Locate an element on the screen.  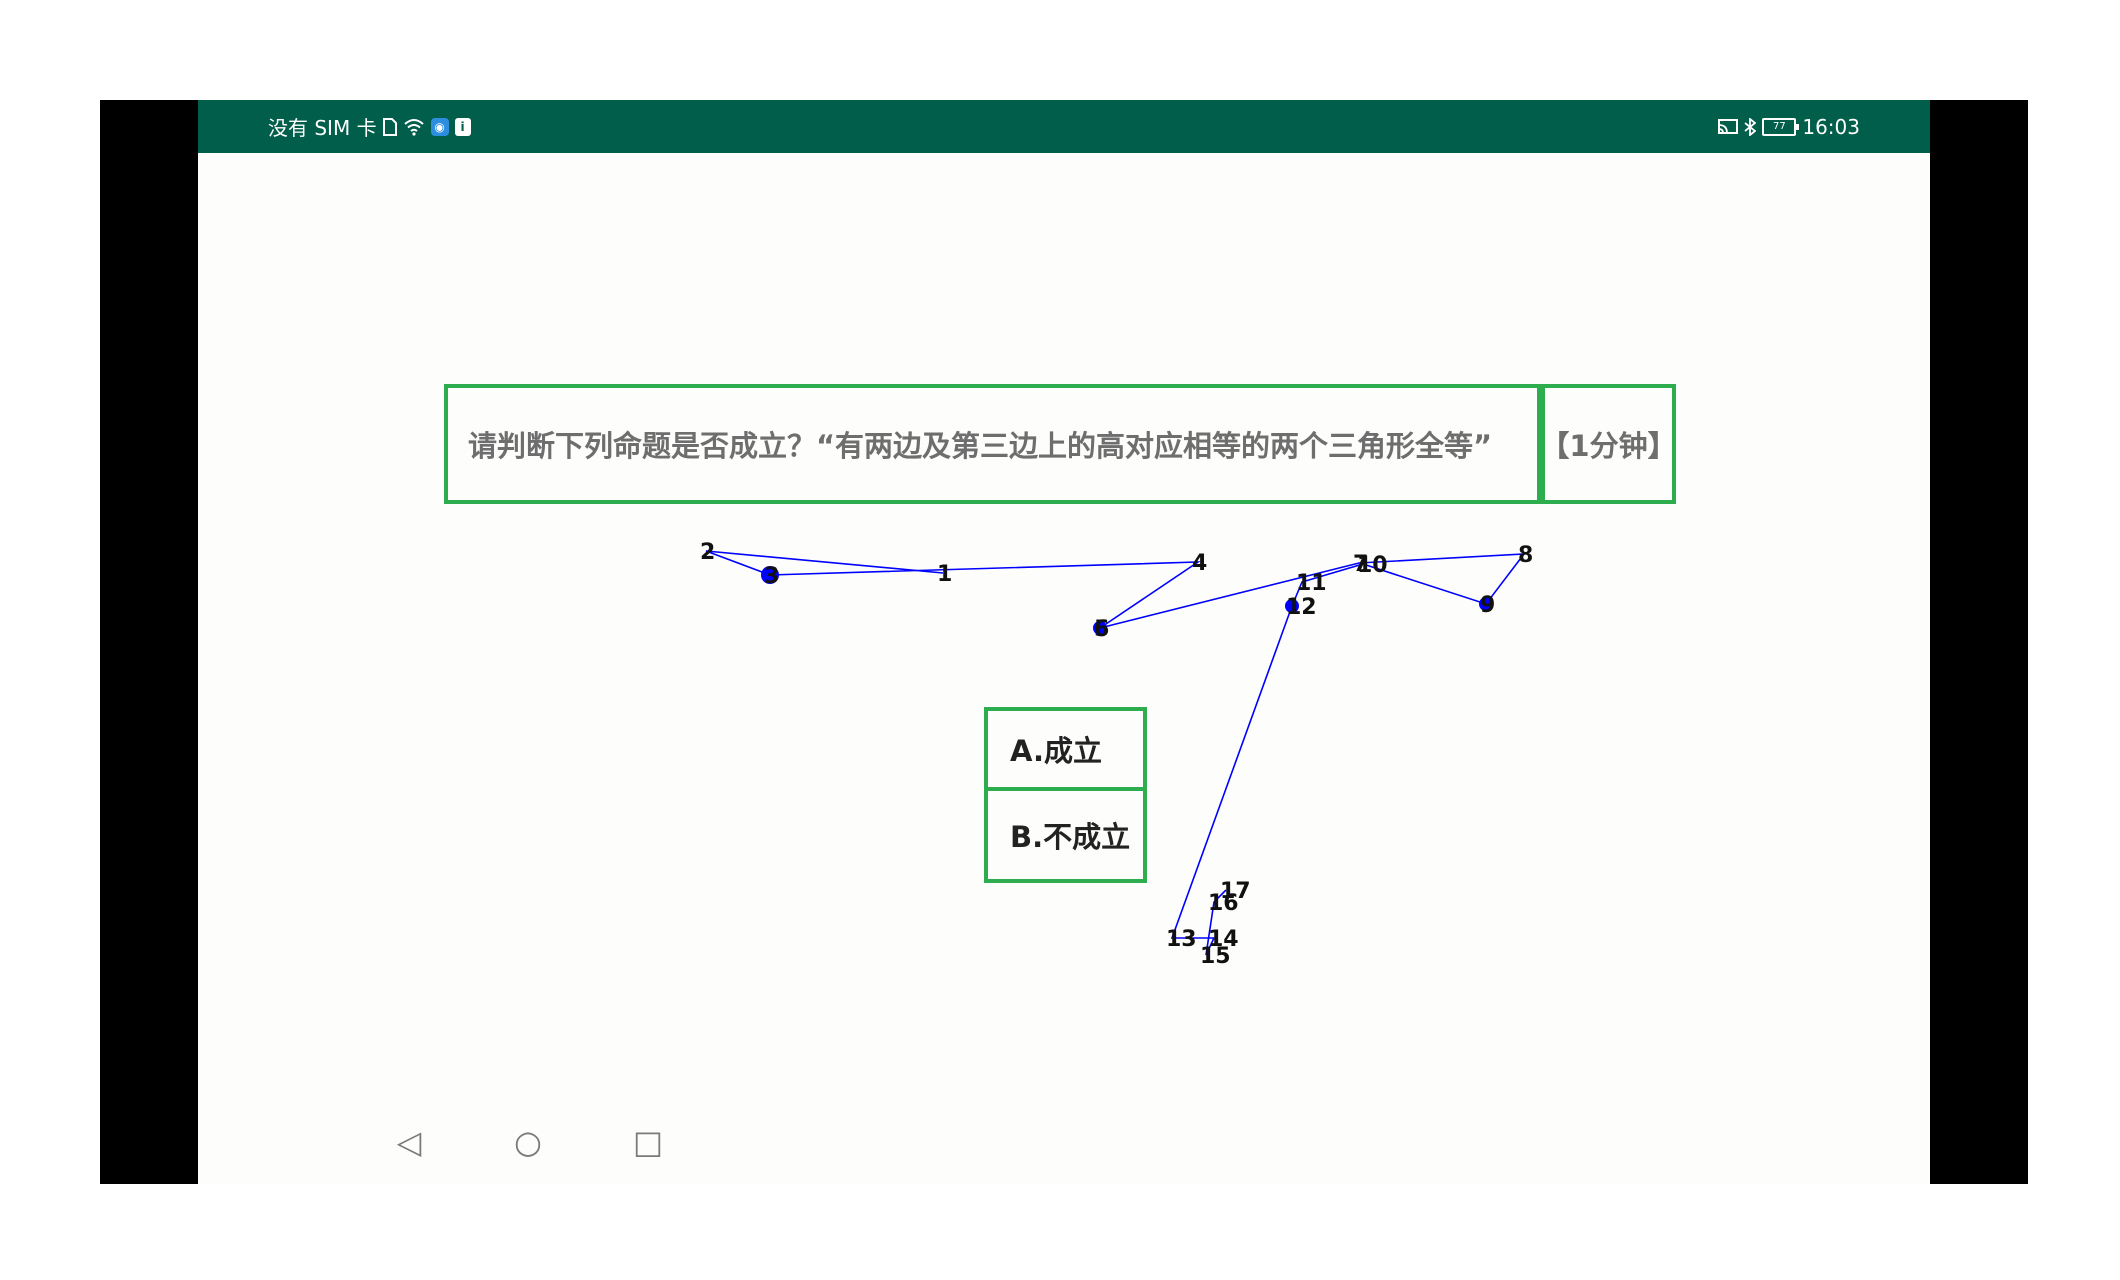
touch-point-label: 2 is located at coordinates (707, 552).